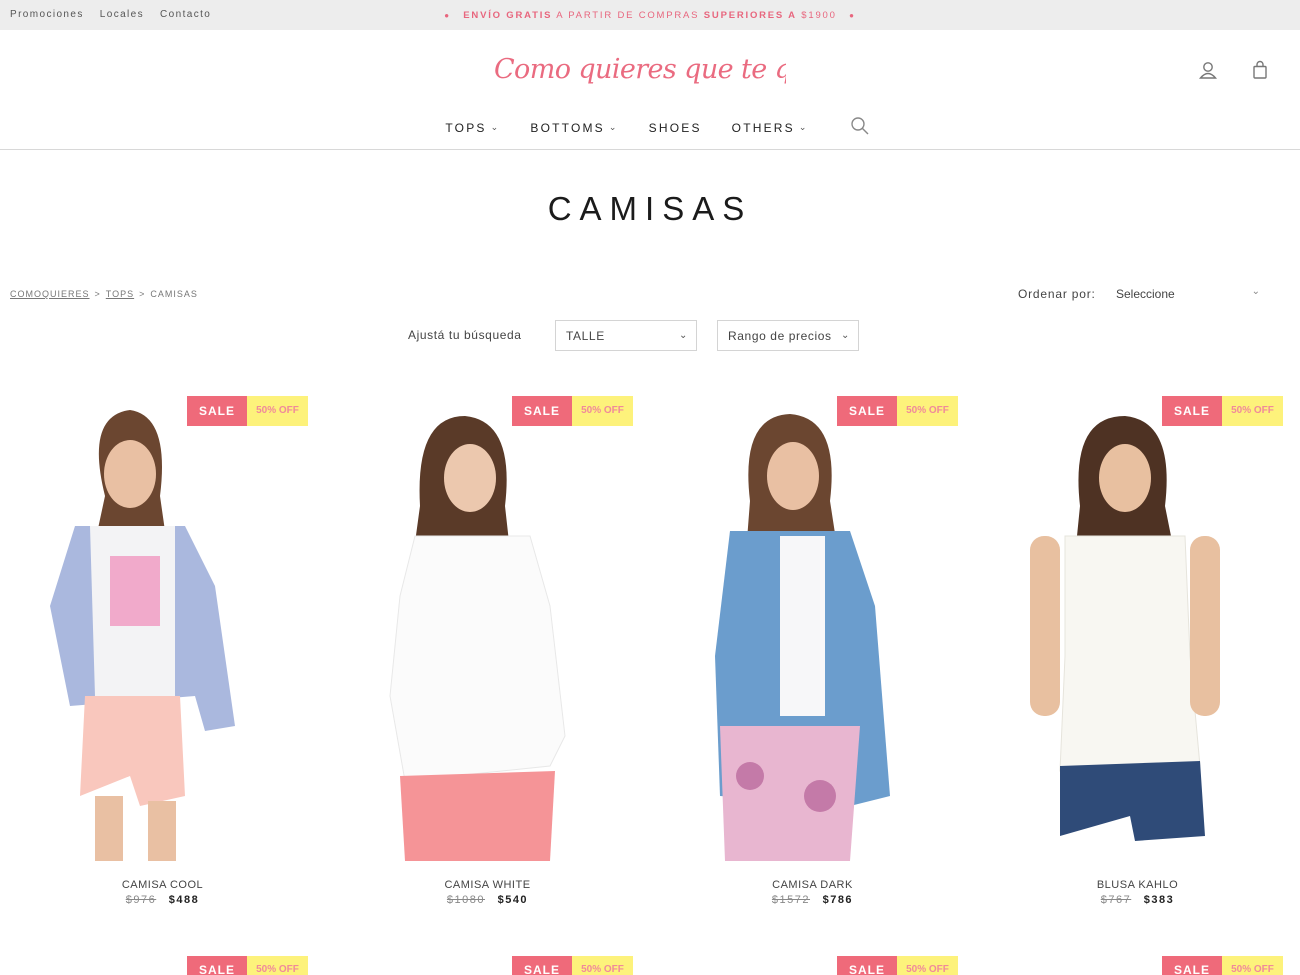  I want to click on price-filter-value: Rango de precios, so click(780, 336).